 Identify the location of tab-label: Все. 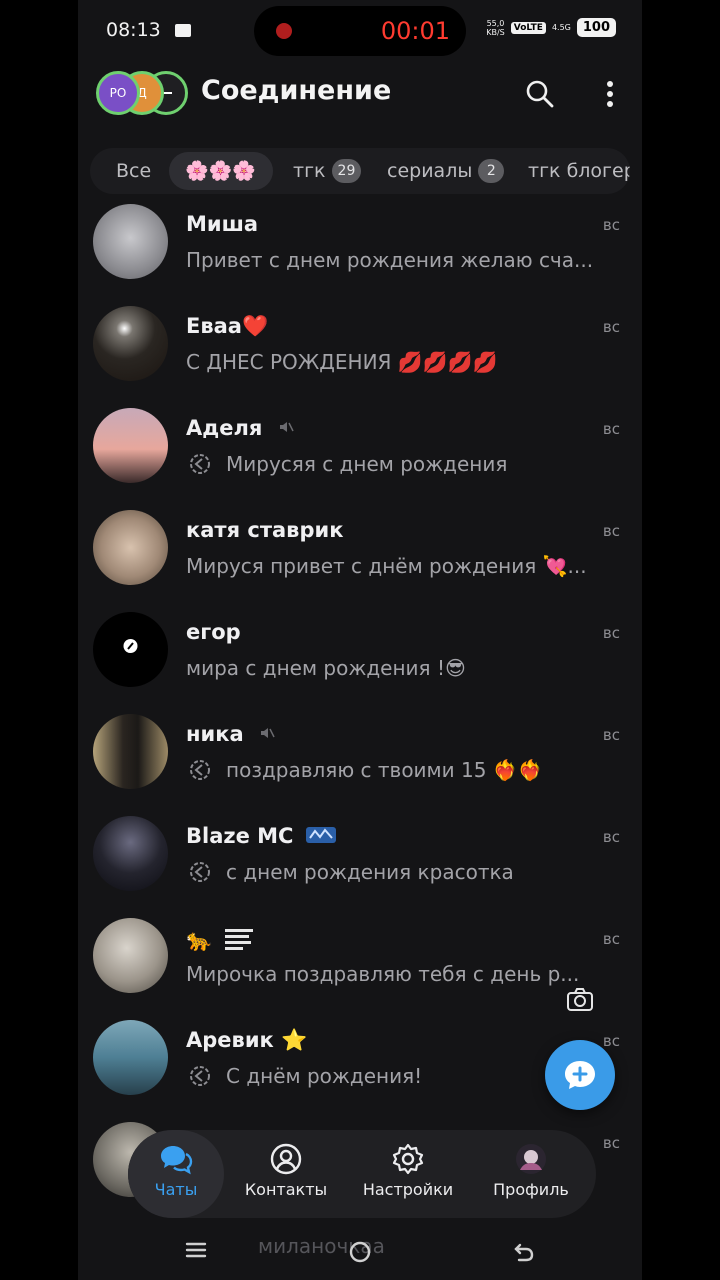
(134, 171).